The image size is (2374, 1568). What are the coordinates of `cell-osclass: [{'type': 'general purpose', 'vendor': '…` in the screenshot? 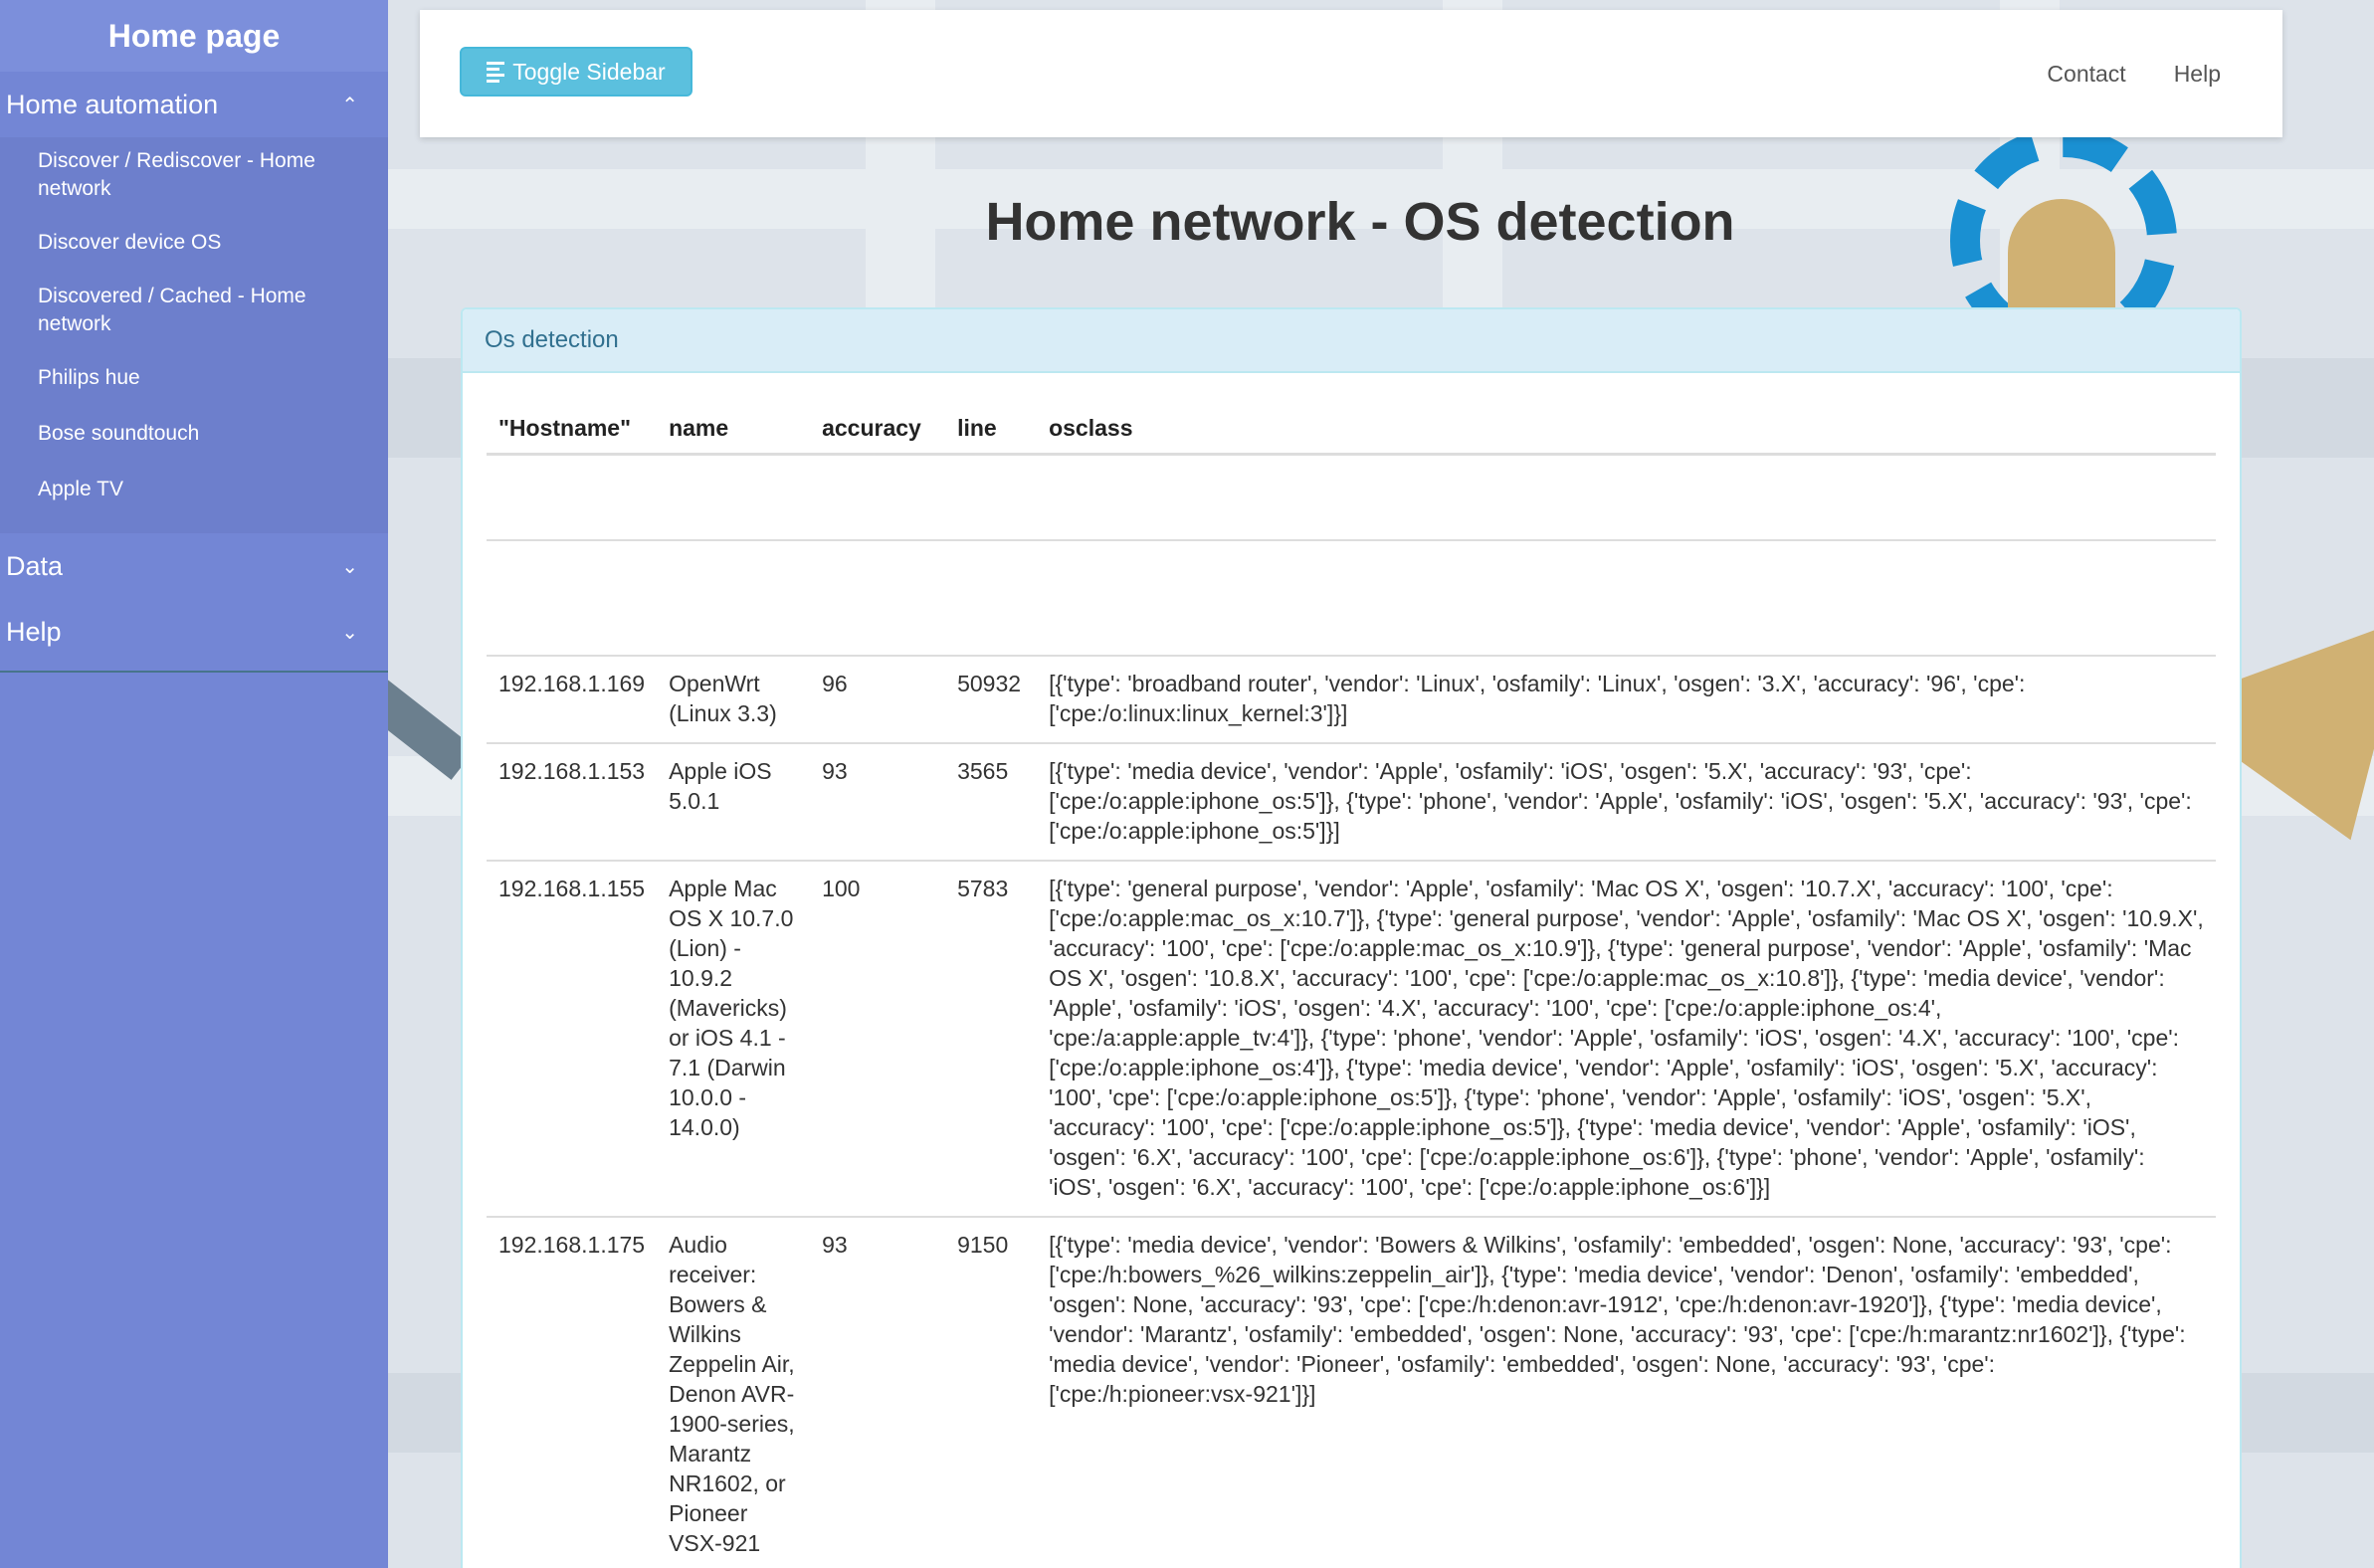 It's located at (1626, 1038).